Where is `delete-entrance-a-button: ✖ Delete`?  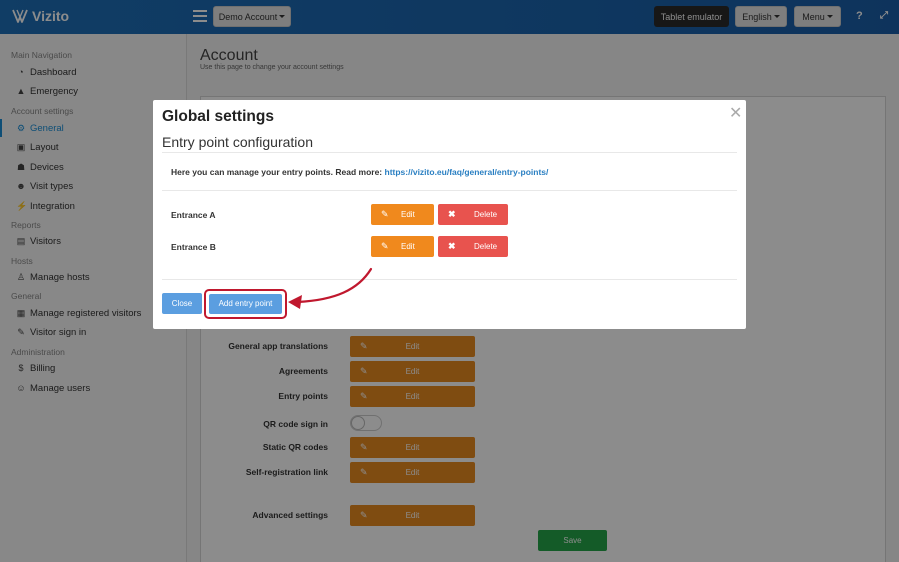 delete-entrance-a-button: ✖ Delete is located at coordinates (473, 214).